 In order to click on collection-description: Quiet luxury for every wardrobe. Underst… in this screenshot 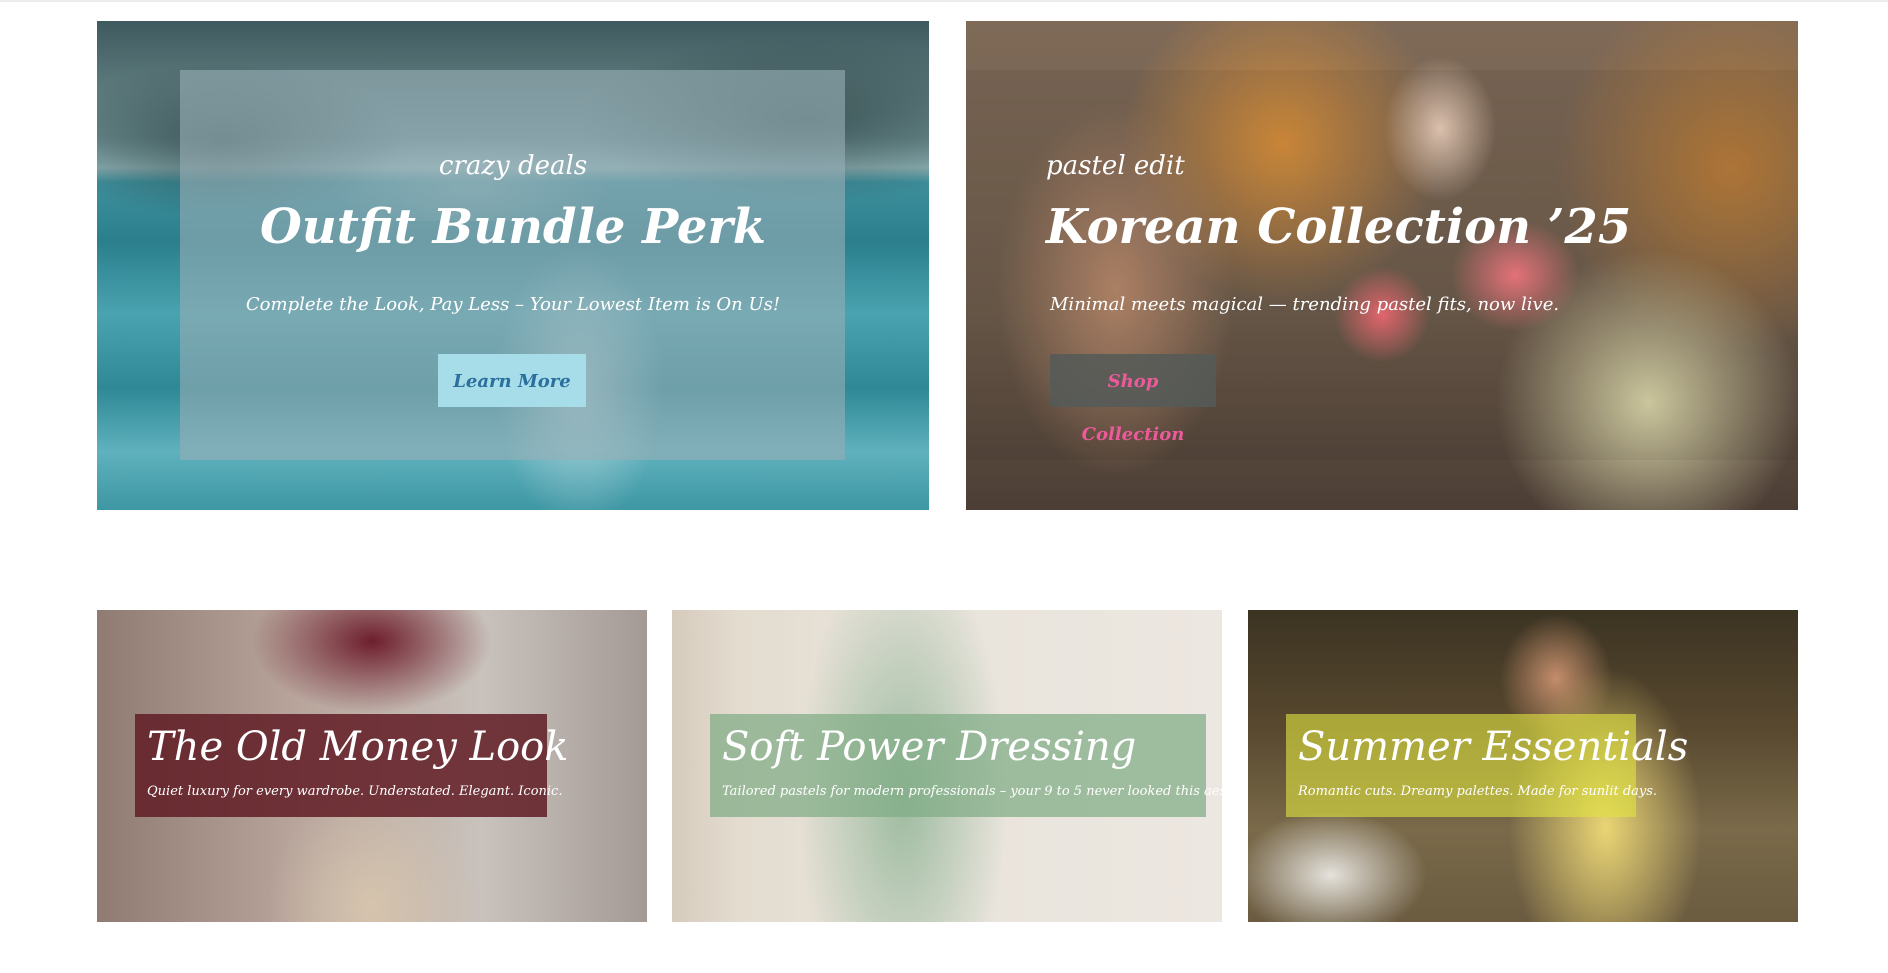, I will do `click(355, 791)`.